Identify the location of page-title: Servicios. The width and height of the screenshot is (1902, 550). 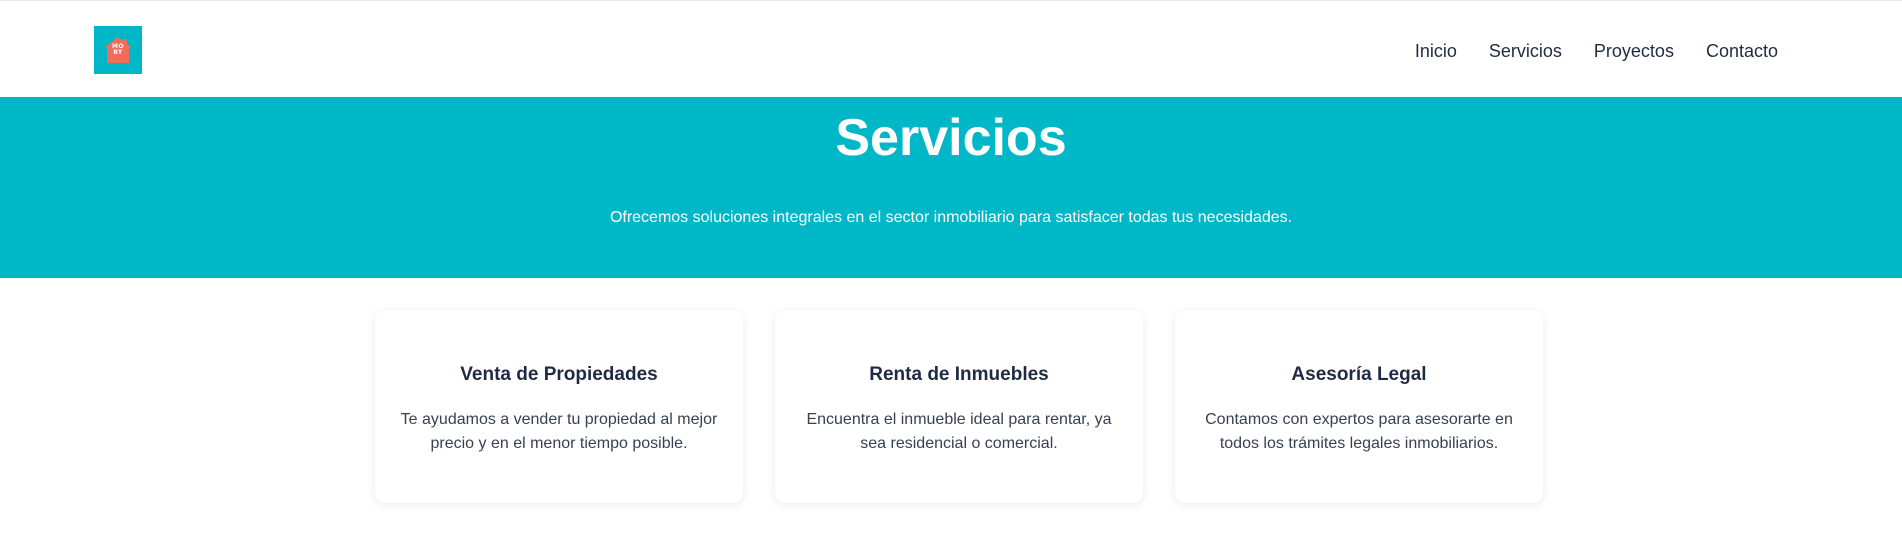
(951, 138).